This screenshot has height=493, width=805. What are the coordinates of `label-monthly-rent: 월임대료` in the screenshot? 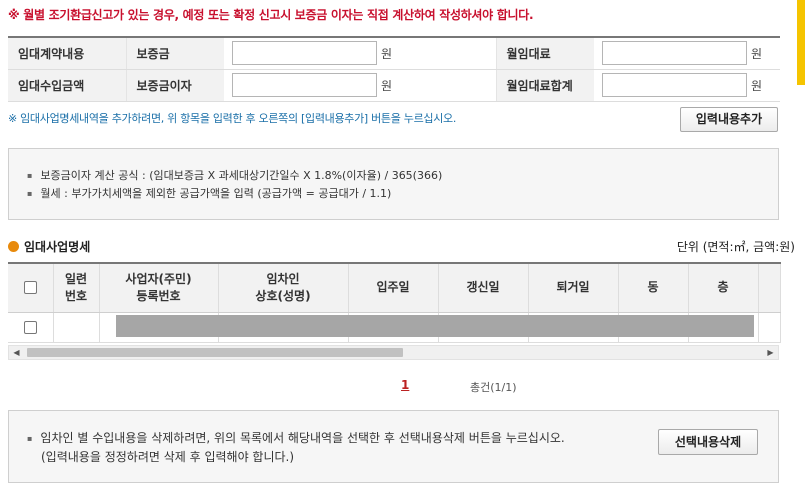 It's located at (544, 53).